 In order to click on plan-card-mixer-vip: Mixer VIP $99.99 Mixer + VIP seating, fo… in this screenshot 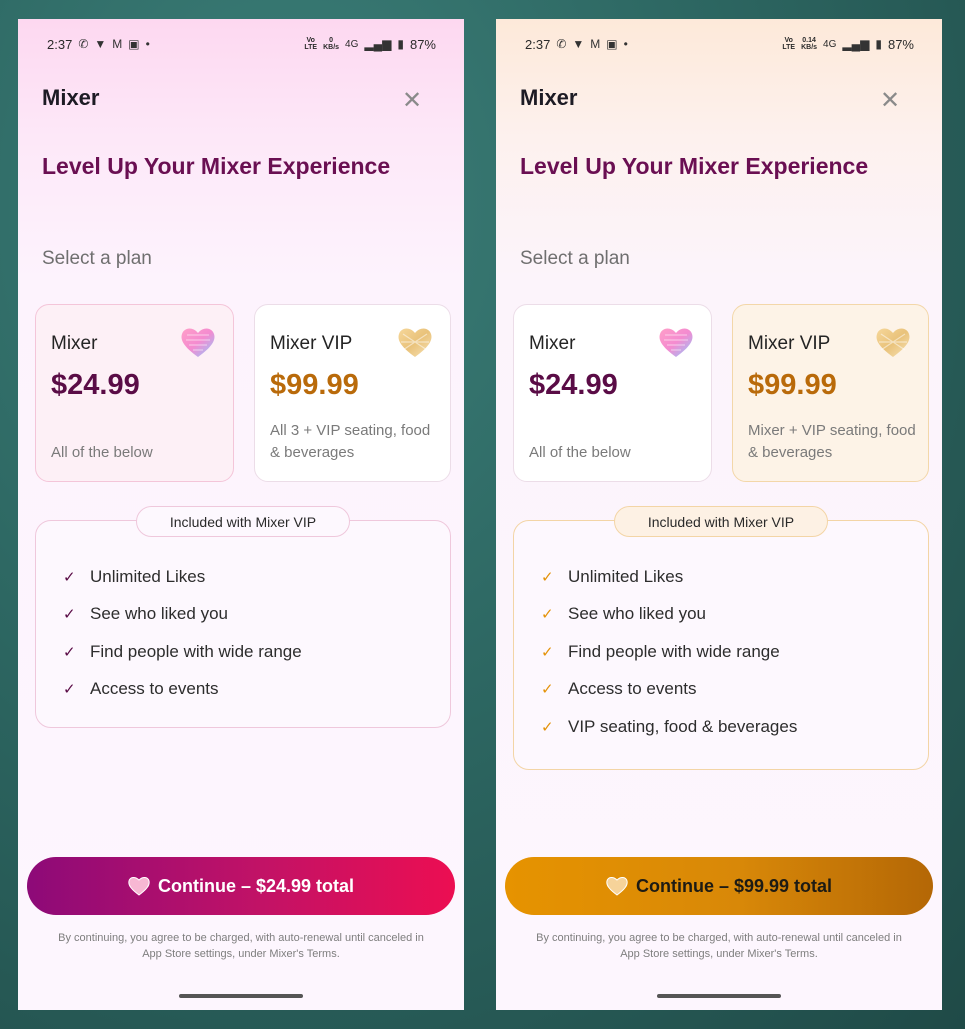, I will do `click(830, 393)`.